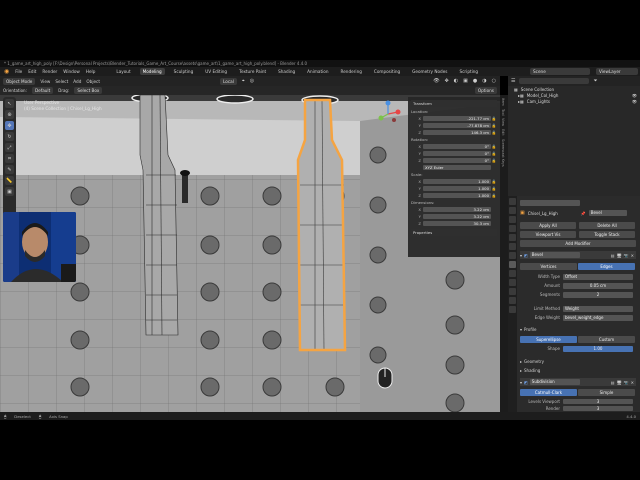  What do you see at coordinates (456, 81) in the screenshot?
I see `overlay-icon: ◐` at bounding box center [456, 81].